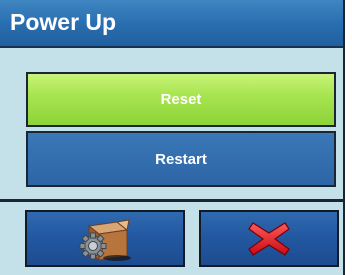  I want to click on close-x-icon, so click(269, 239).